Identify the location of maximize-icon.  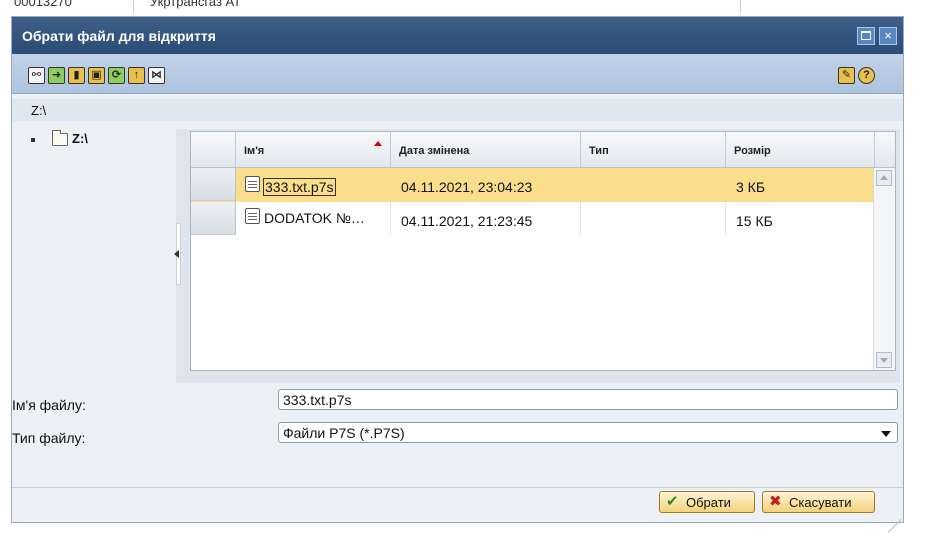
(866, 35).